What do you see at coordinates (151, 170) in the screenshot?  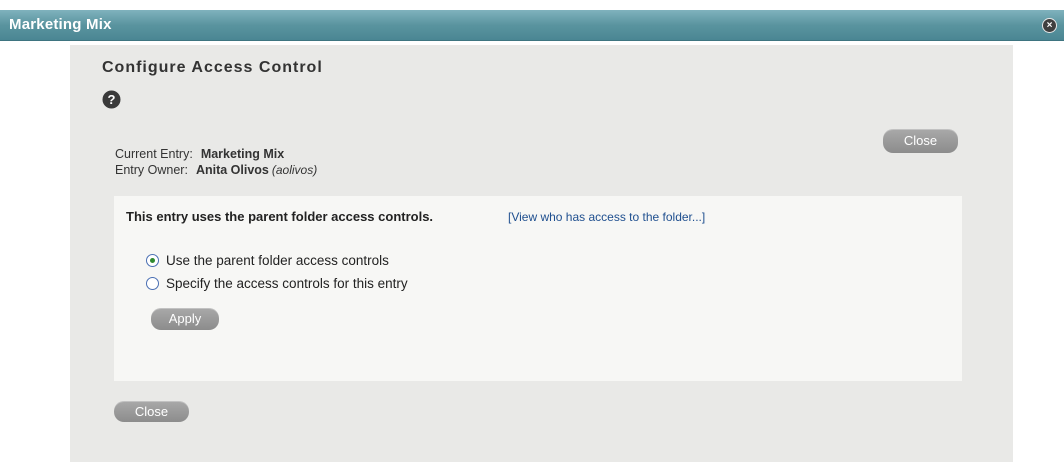 I see `entry-owner-label: Entry Owner:` at bounding box center [151, 170].